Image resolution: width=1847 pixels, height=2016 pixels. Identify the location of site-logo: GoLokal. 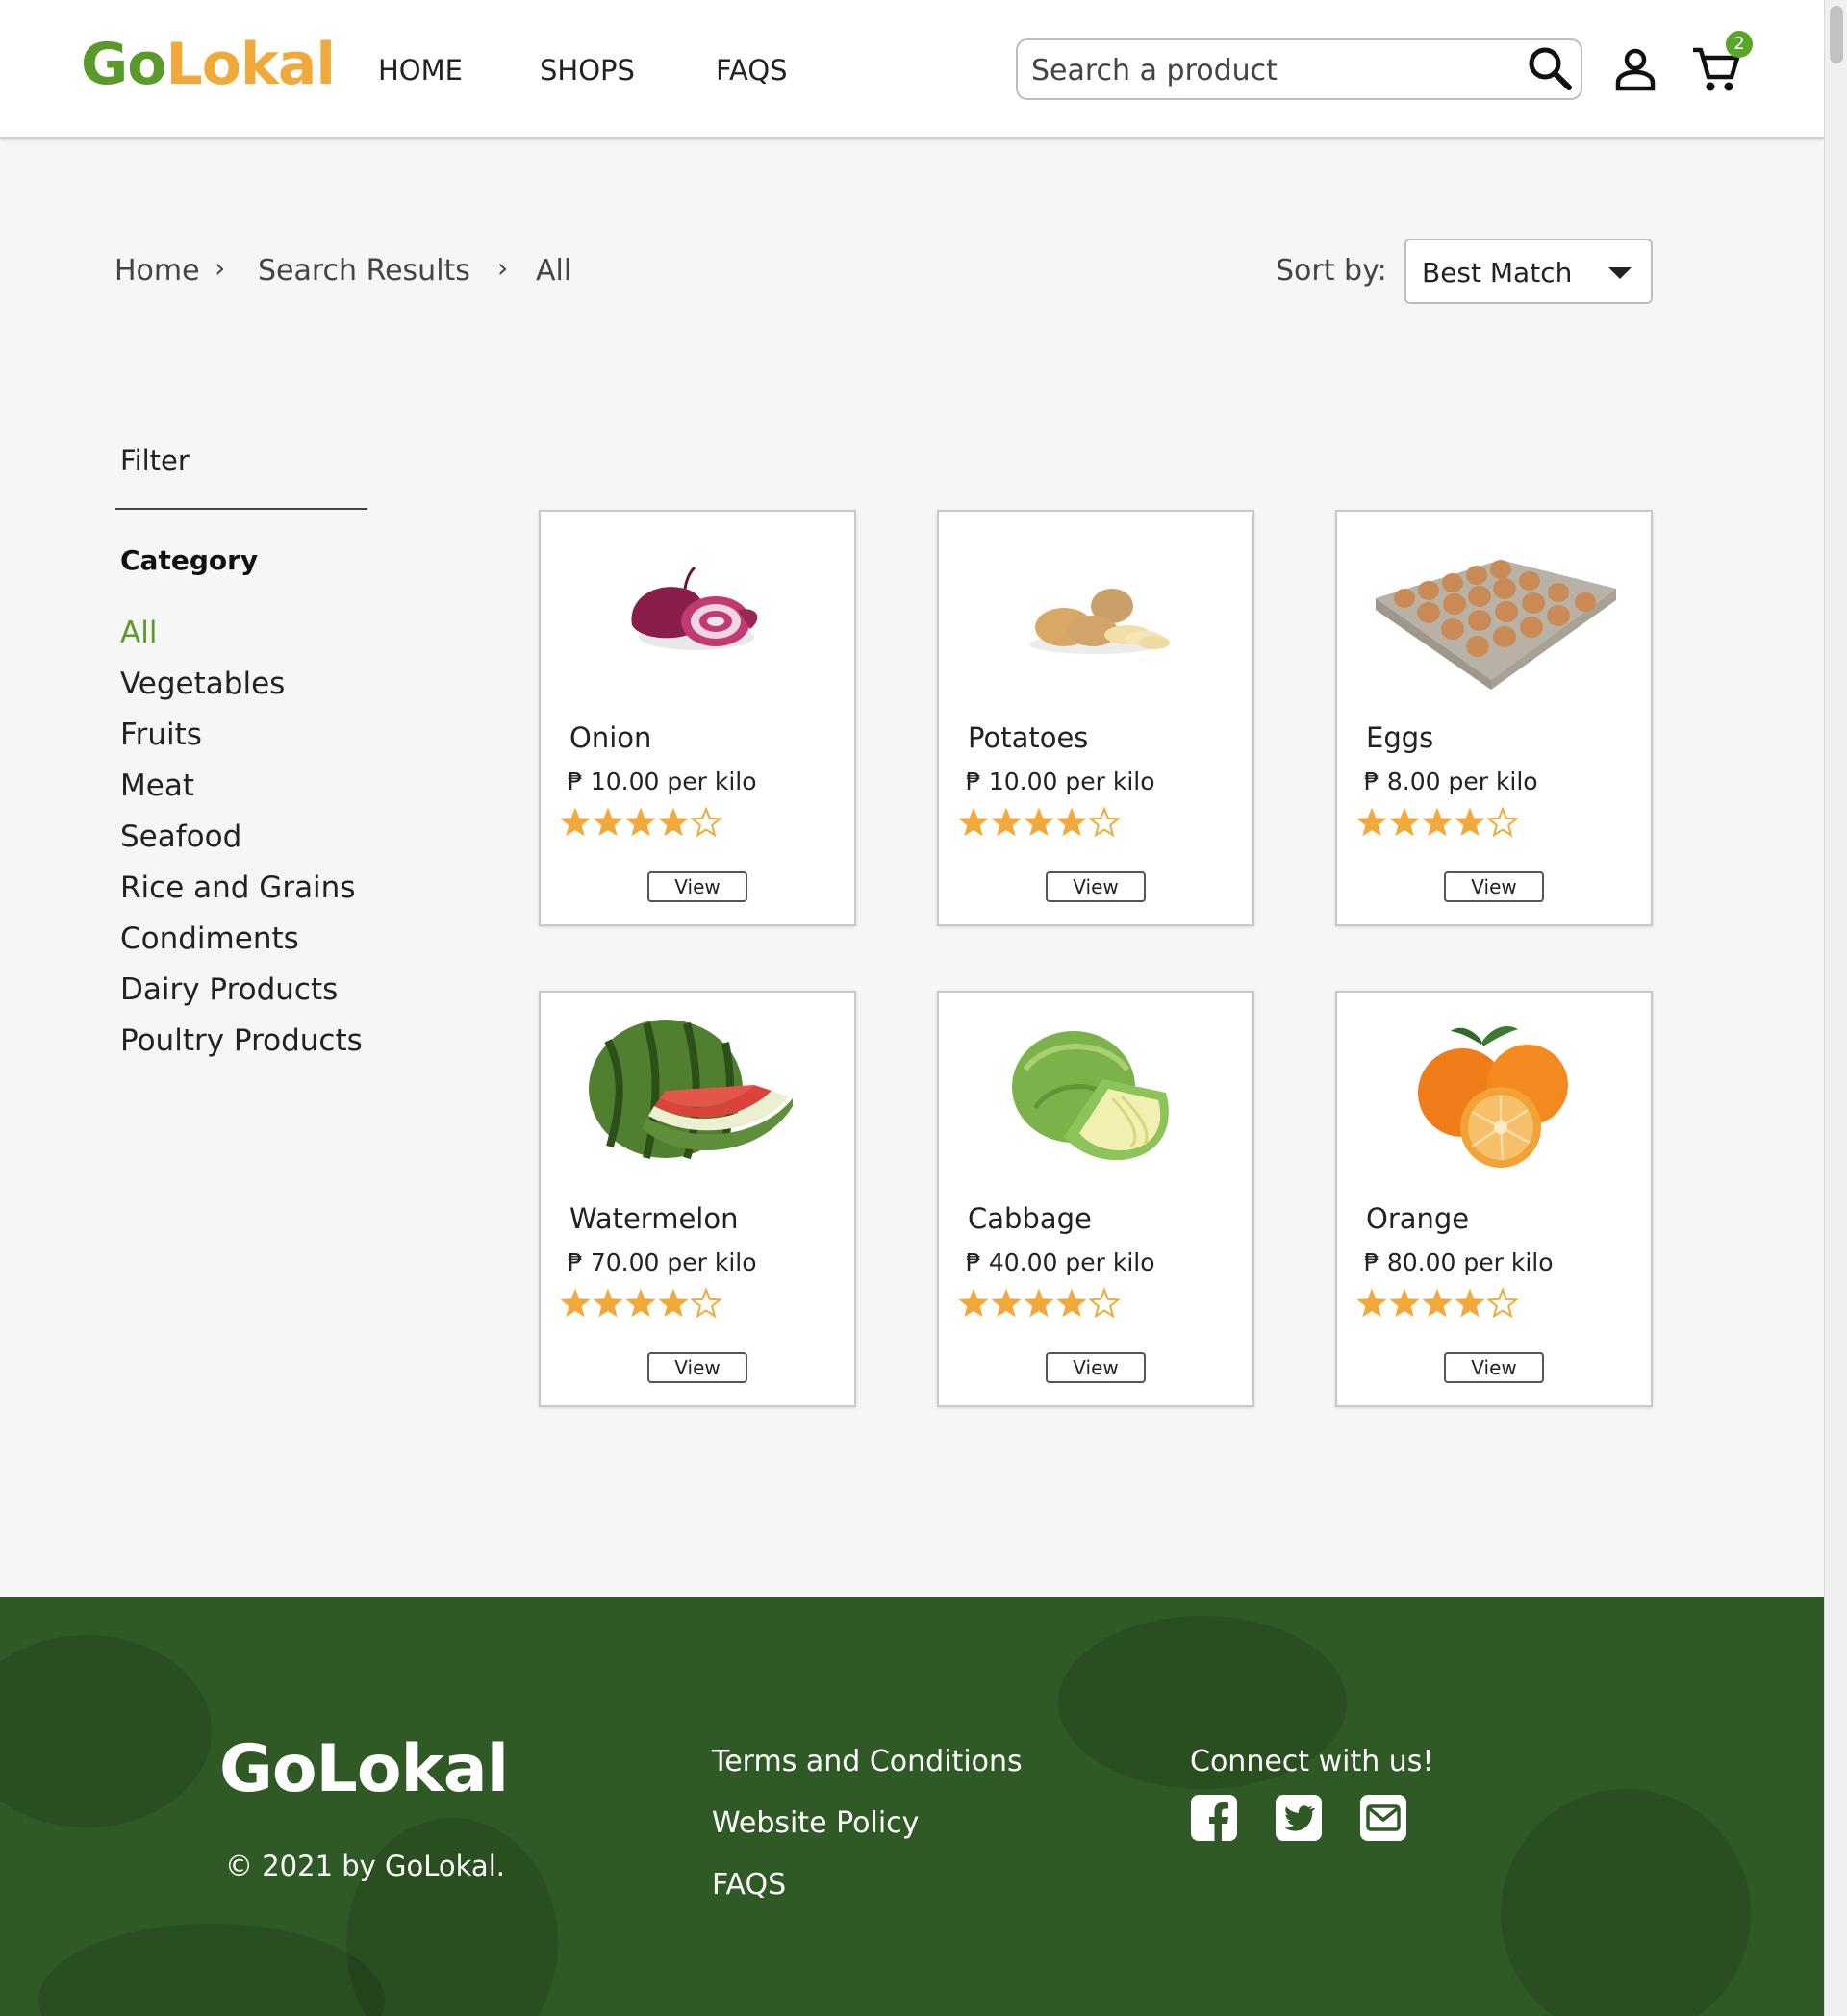
(209, 64).